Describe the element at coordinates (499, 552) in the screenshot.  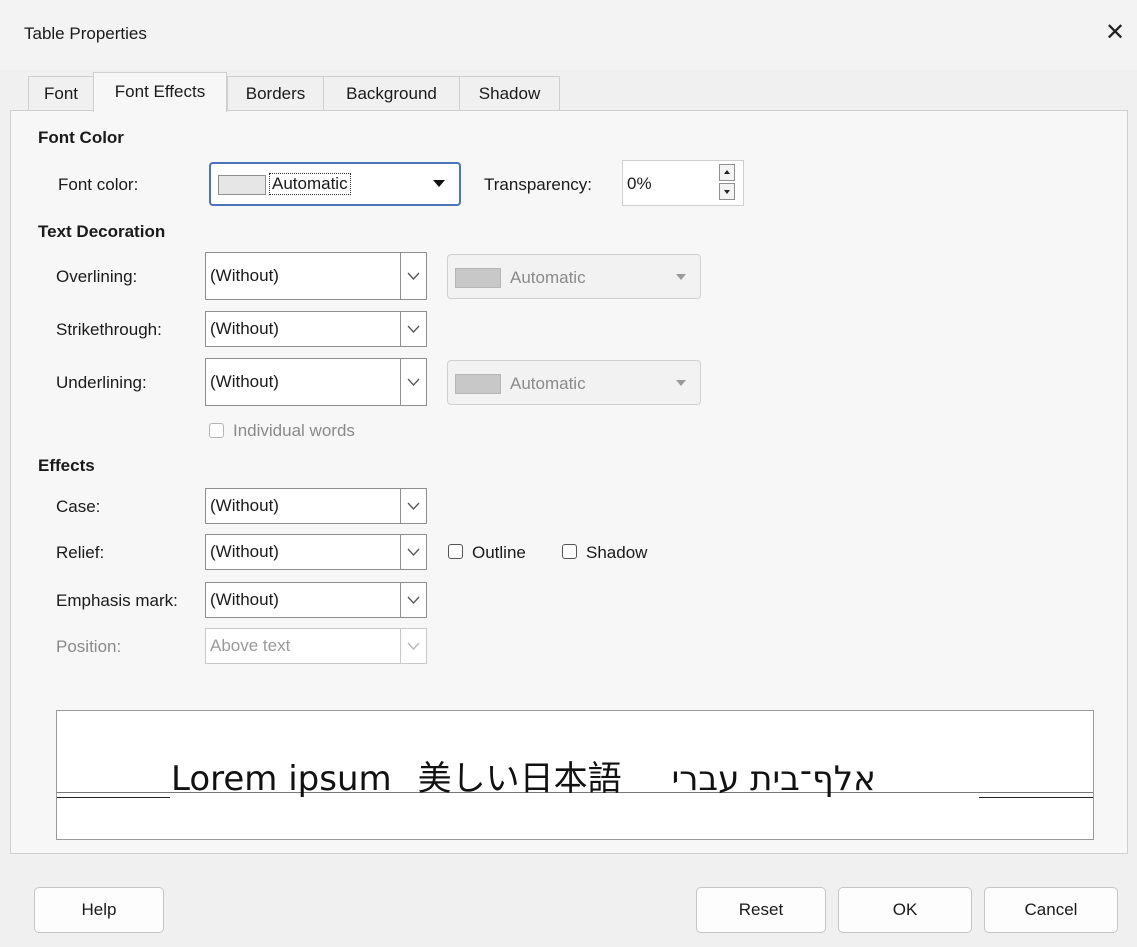
I see `outline-label: Outline` at that location.